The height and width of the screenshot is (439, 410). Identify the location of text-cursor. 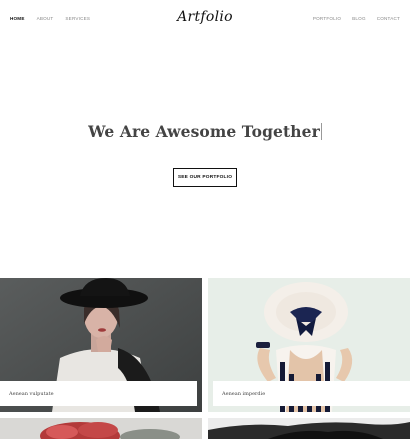
(321, 131).